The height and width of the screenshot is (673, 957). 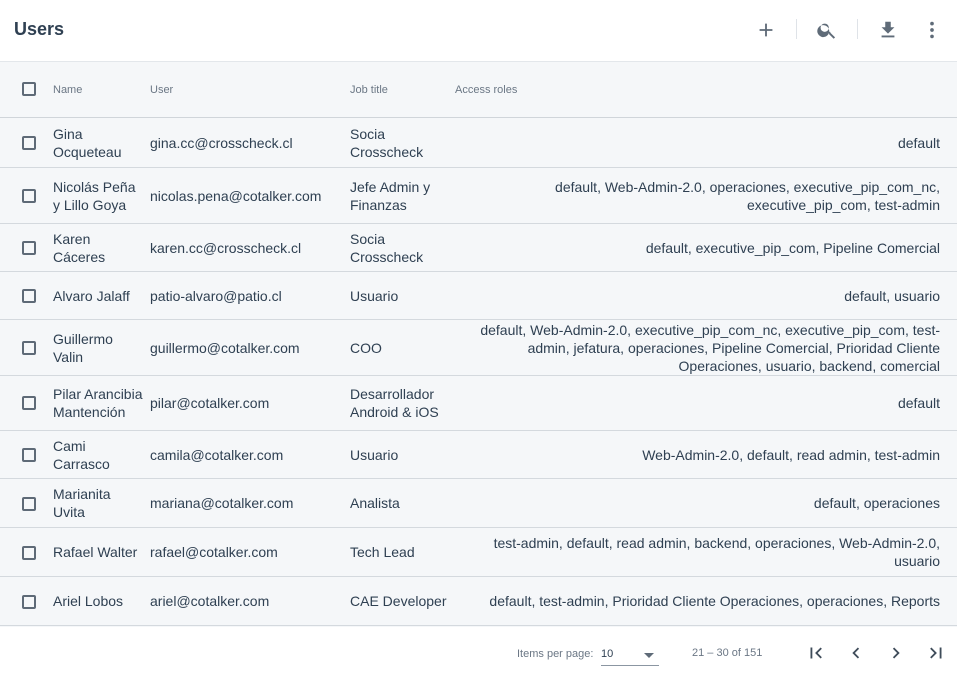 What do you see at coordinates (221, 142) in the screenshot?
I see `user-email: gina.cc@crosscheck.cl` at bounding box center [221, 142].